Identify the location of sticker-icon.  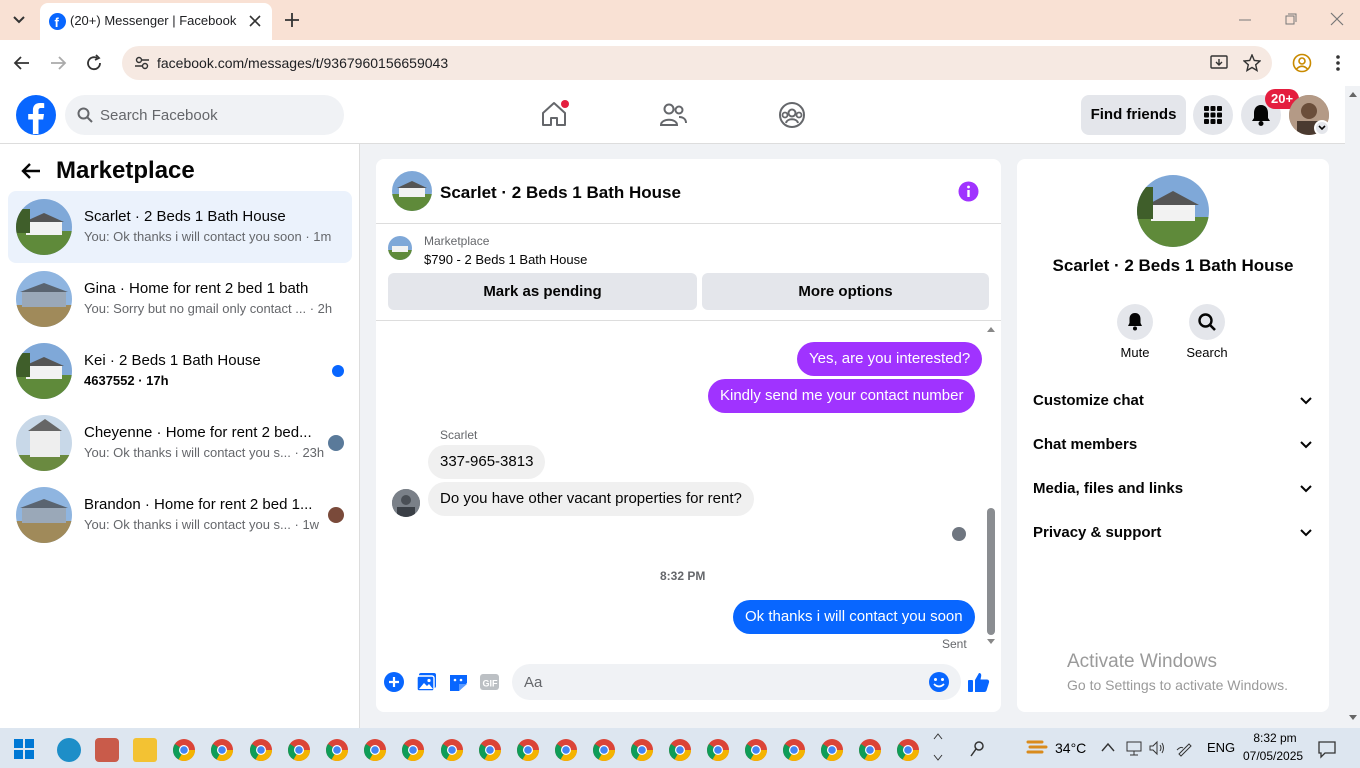
(458, 682).